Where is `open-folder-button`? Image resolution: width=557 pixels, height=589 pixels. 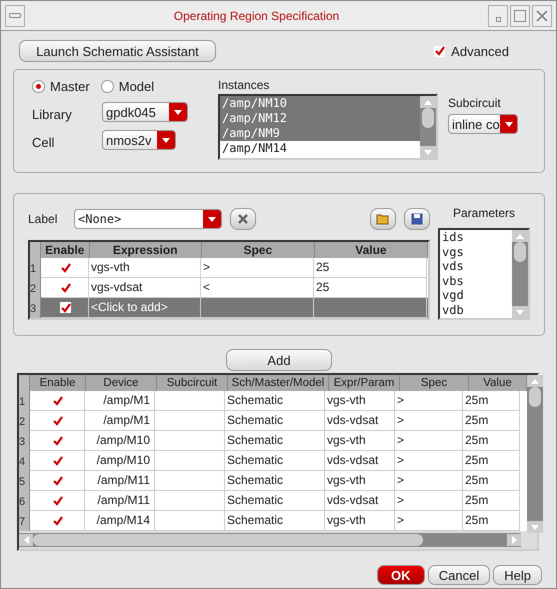 open-folder-button is located at coordinates (383, 219).